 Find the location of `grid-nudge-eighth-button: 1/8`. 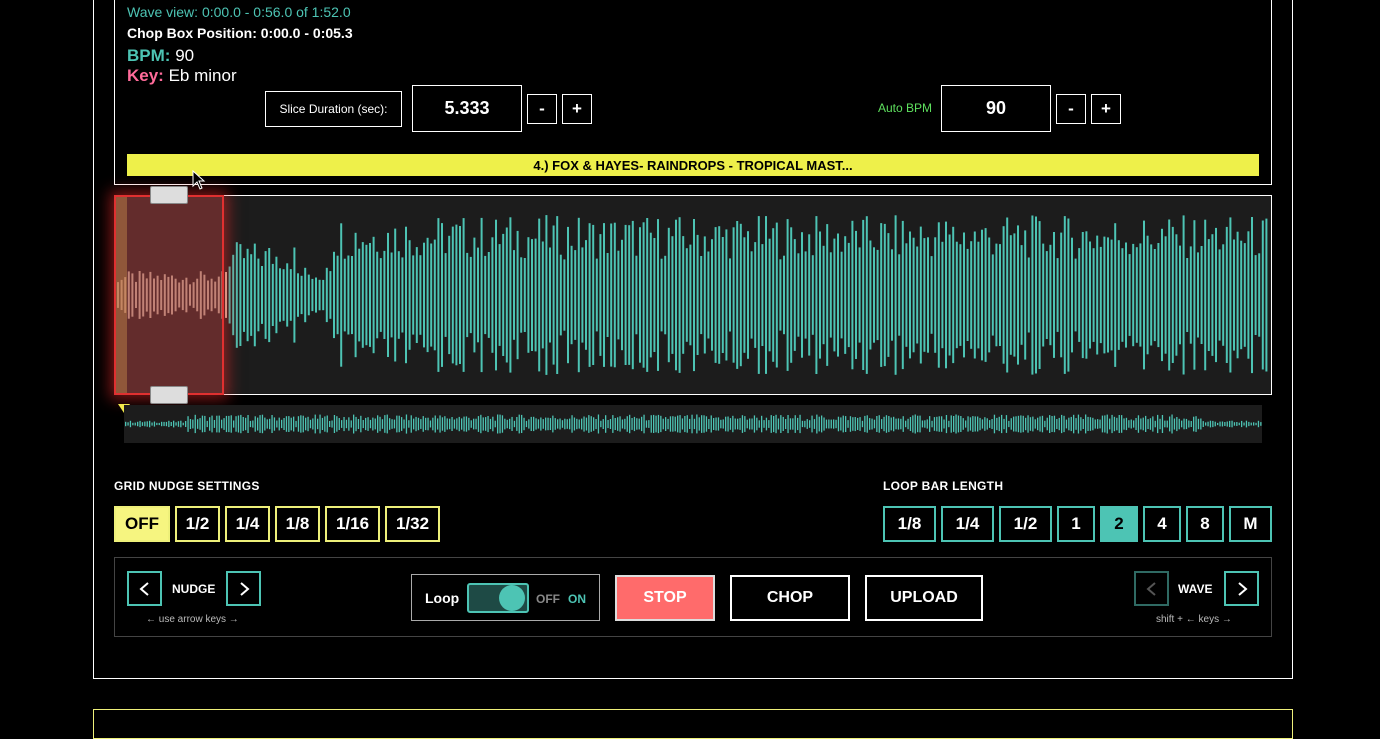

grid-nudge-eighth-button: 1/8 is located at coordinates (297, 524).